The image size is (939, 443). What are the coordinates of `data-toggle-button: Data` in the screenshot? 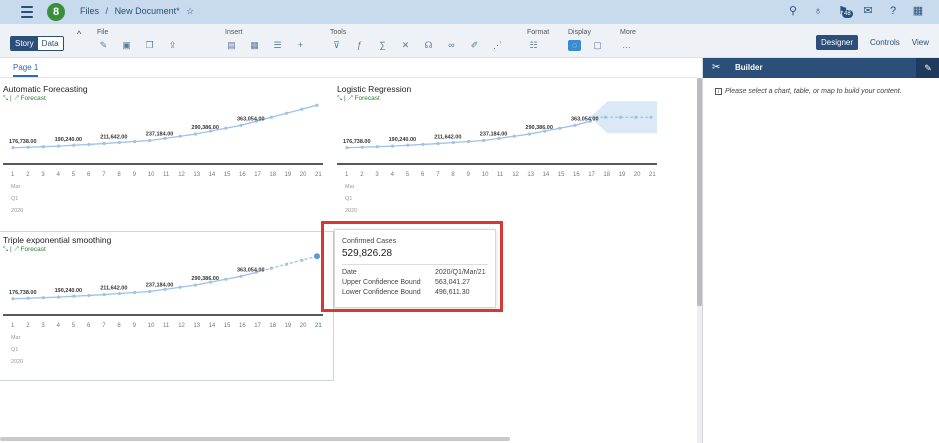 It's located at (50, 43).